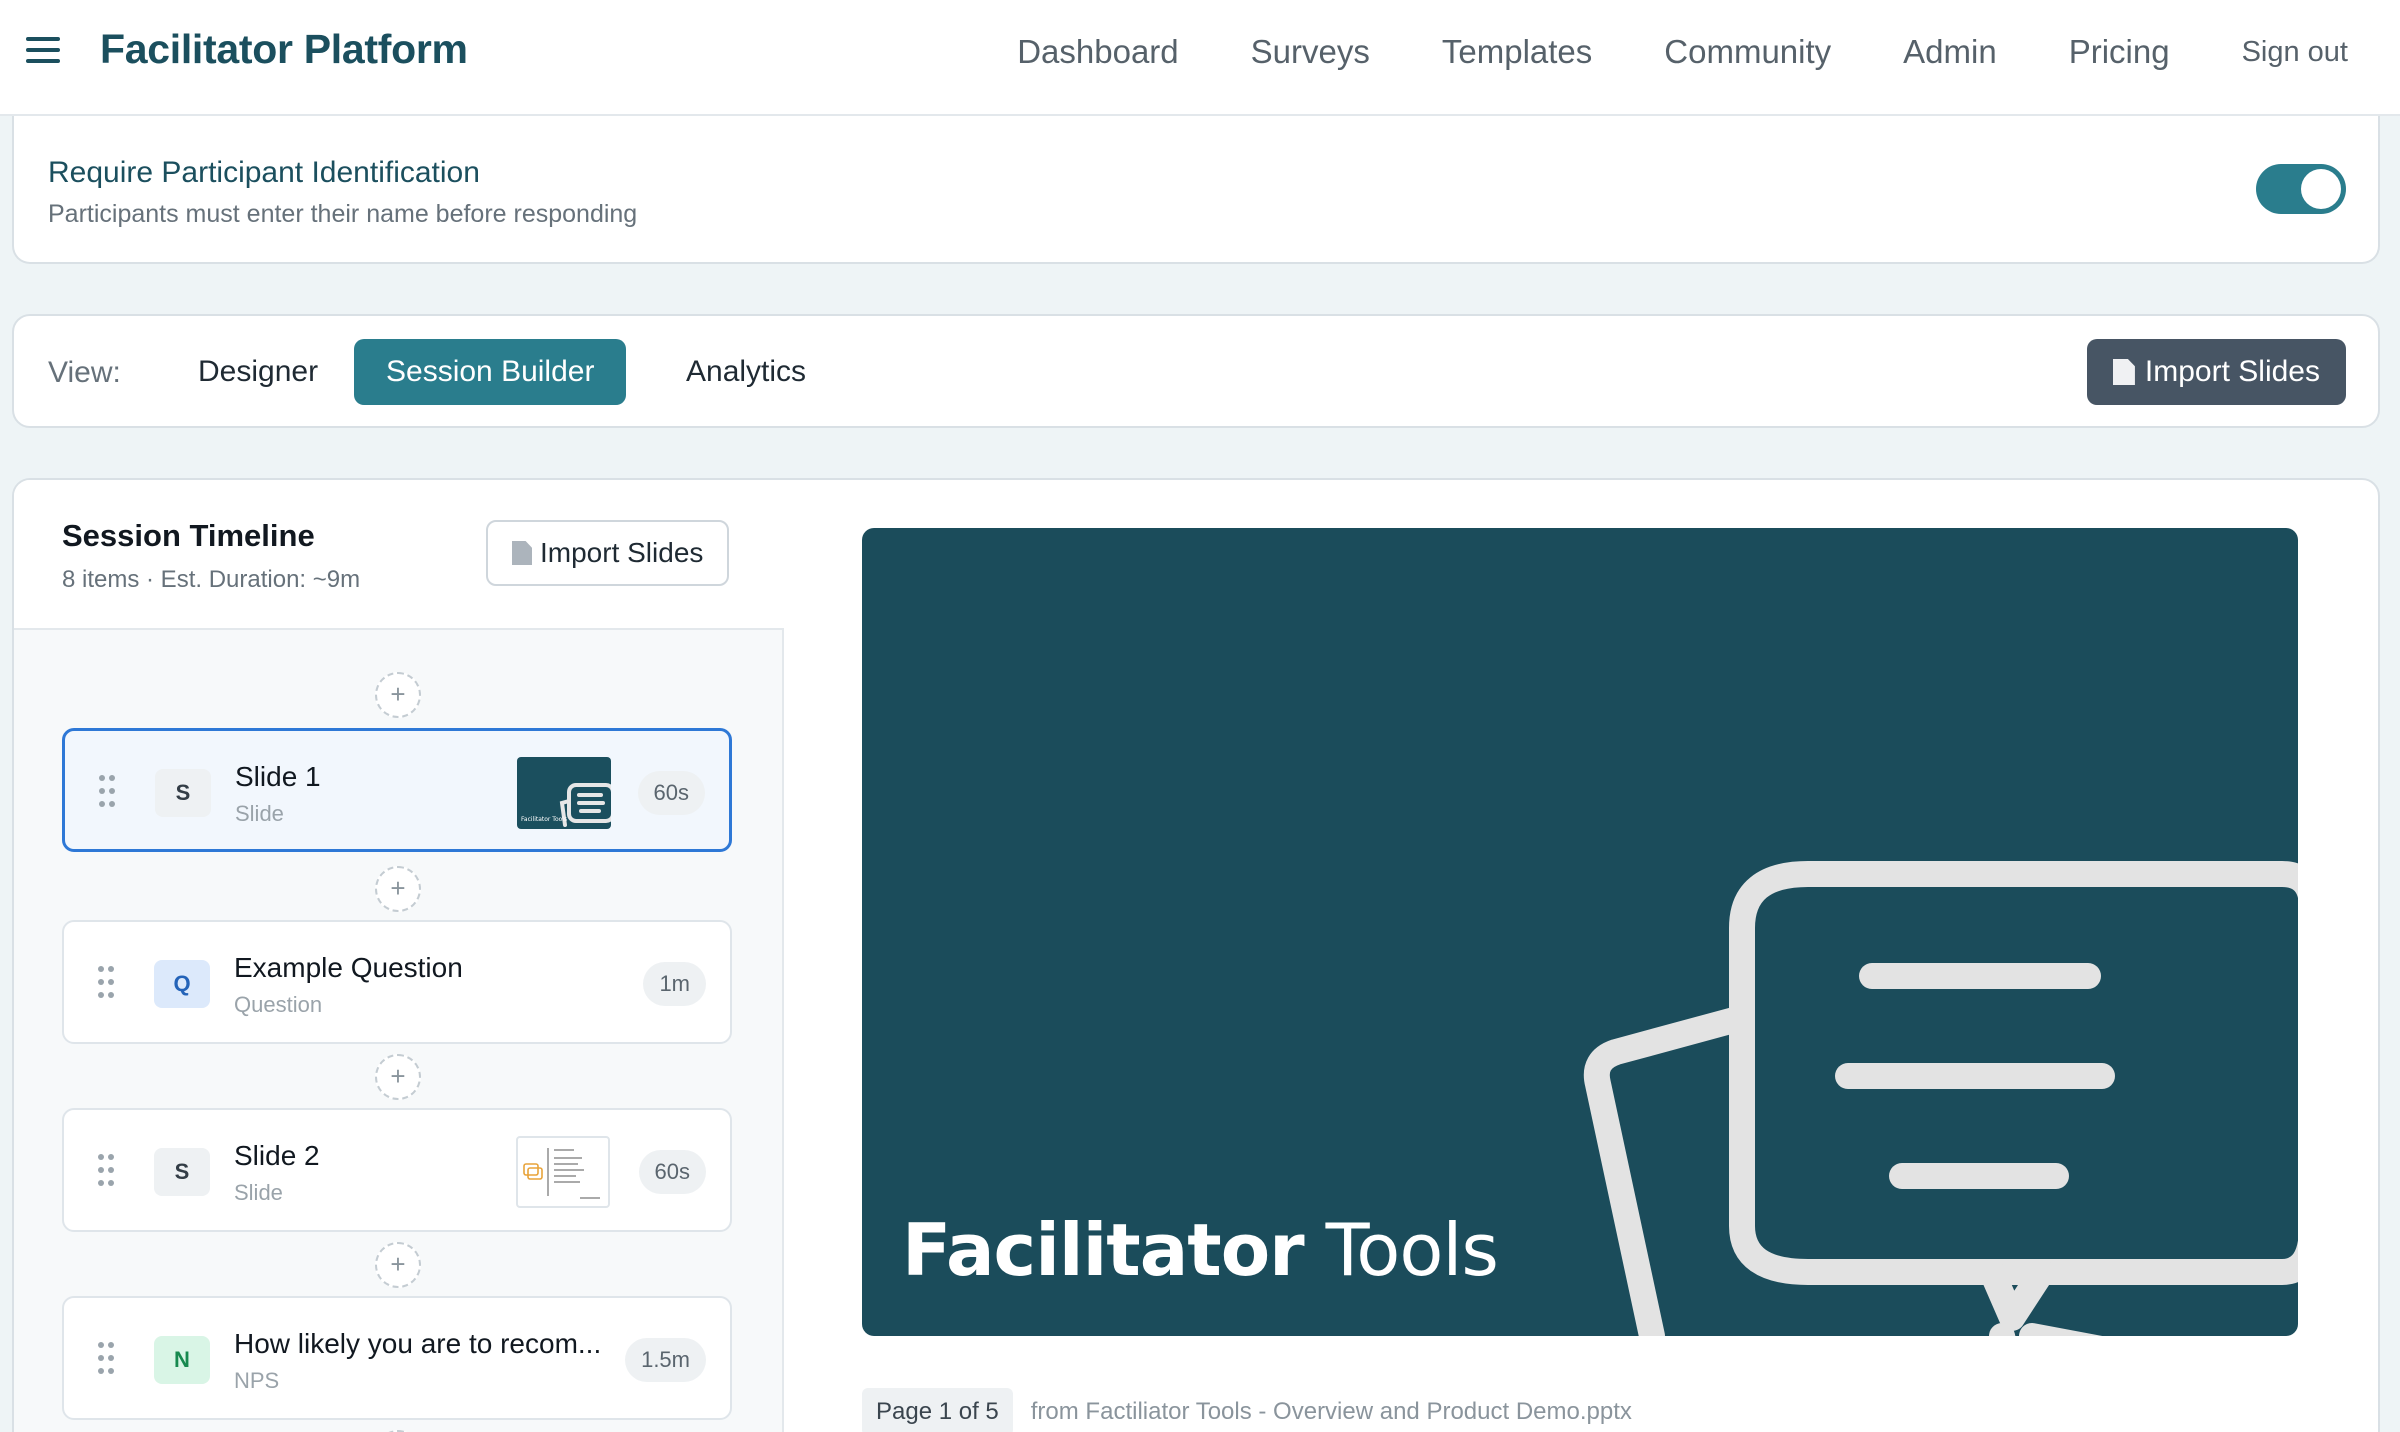 This screenshot has width=2400, height=1432. What do you see at coordinates (348, 967) in the screenshot?
I see `item-name: Example Question` at bounding box center [348, 967].